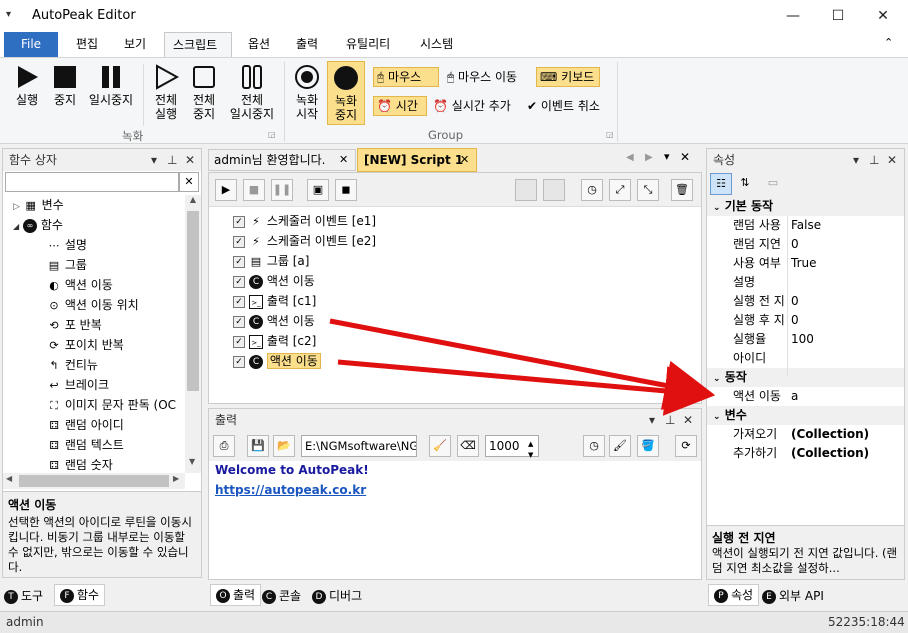 Image resolution: width=908 pixels, height=633 pixels. I want to click on tree-item-break: ↩ 브레이크, so click(94, 385).